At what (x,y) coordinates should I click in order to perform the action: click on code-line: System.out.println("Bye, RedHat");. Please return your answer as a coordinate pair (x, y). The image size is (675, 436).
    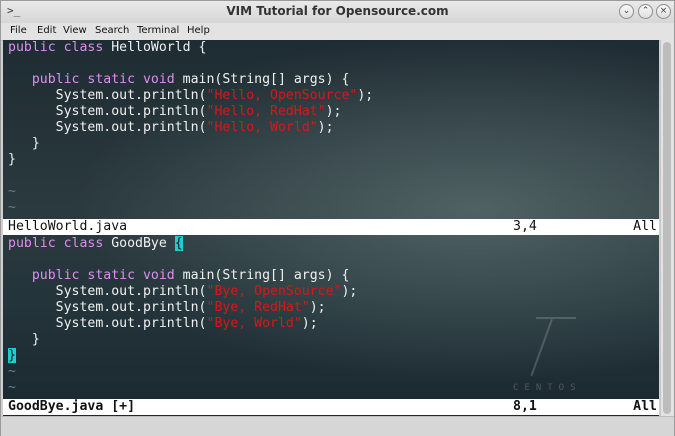
    Looking at the image, I should click on (167, 308).